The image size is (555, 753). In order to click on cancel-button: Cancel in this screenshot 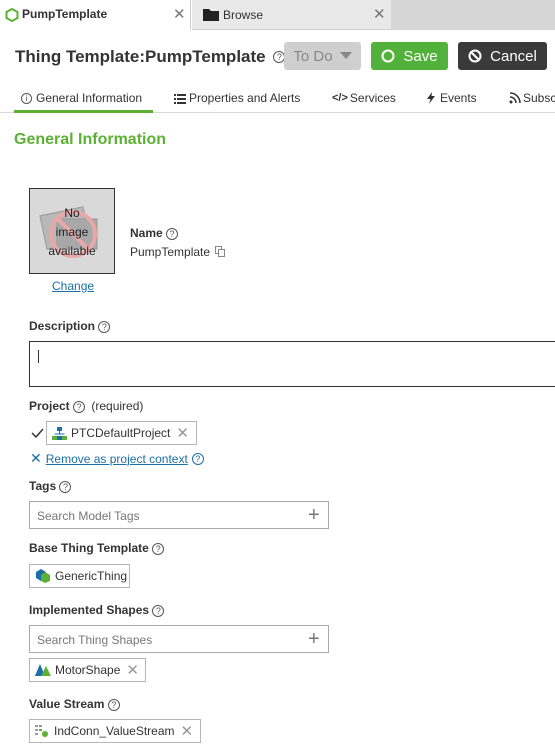, I will do `click(502, 56)`.